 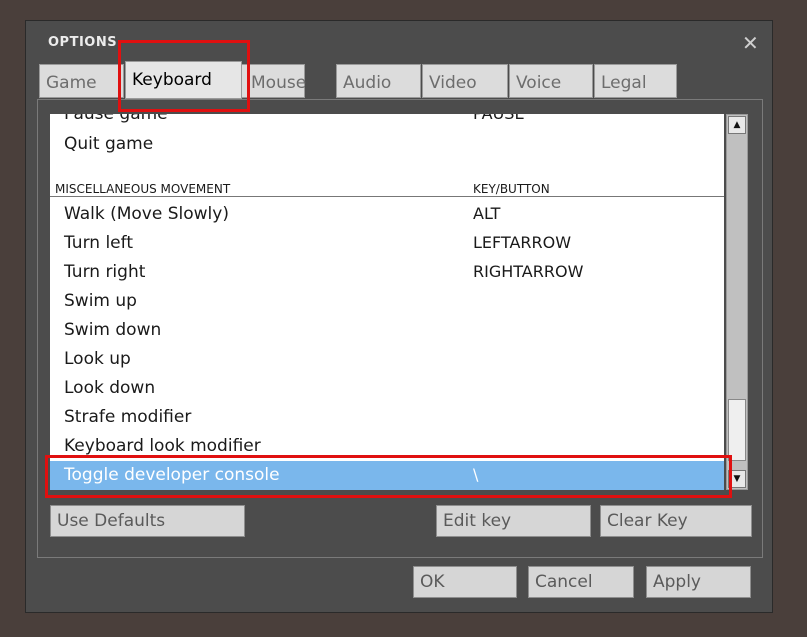 What do you see at coordinates (513, 521) in the screenshot?
I see `edit-key-button: Edit key` at bounding box center [513, 521].